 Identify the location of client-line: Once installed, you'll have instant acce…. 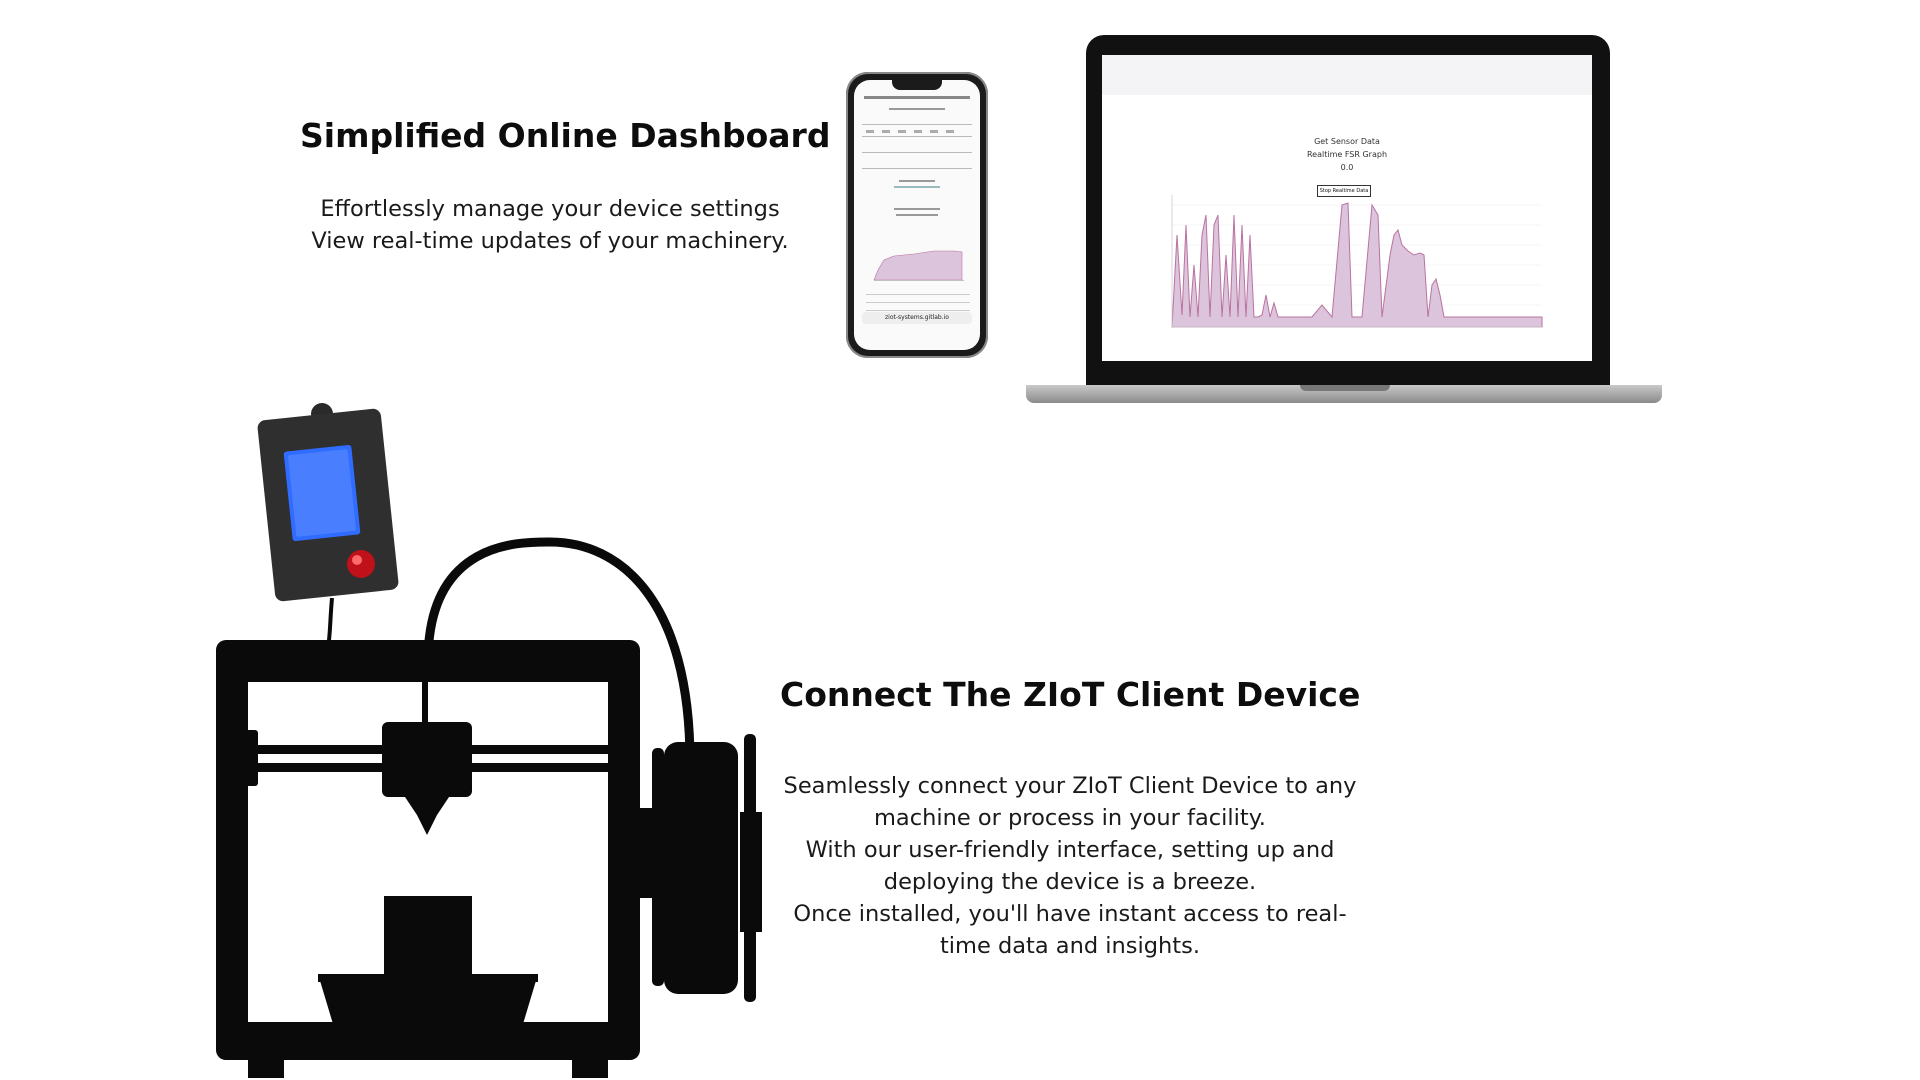
(1070, 914).